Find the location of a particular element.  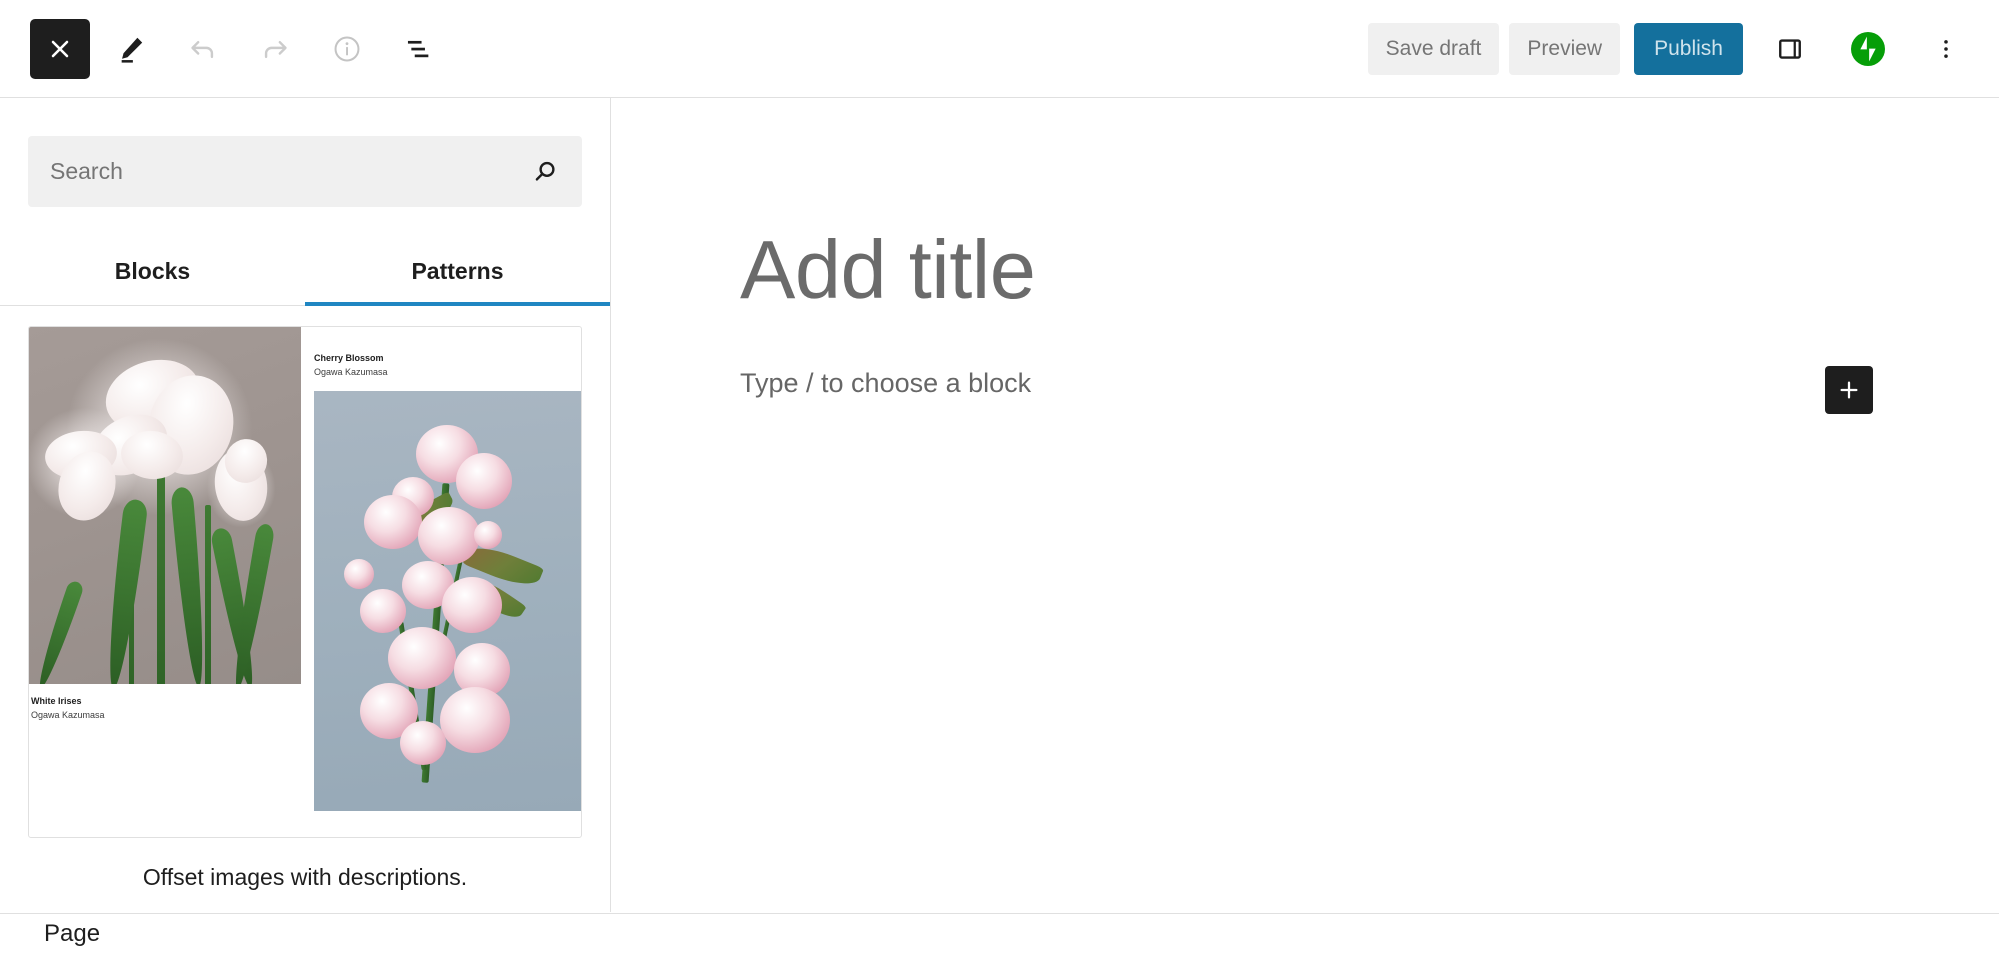

info-icon is located at coordinates (347, 48).